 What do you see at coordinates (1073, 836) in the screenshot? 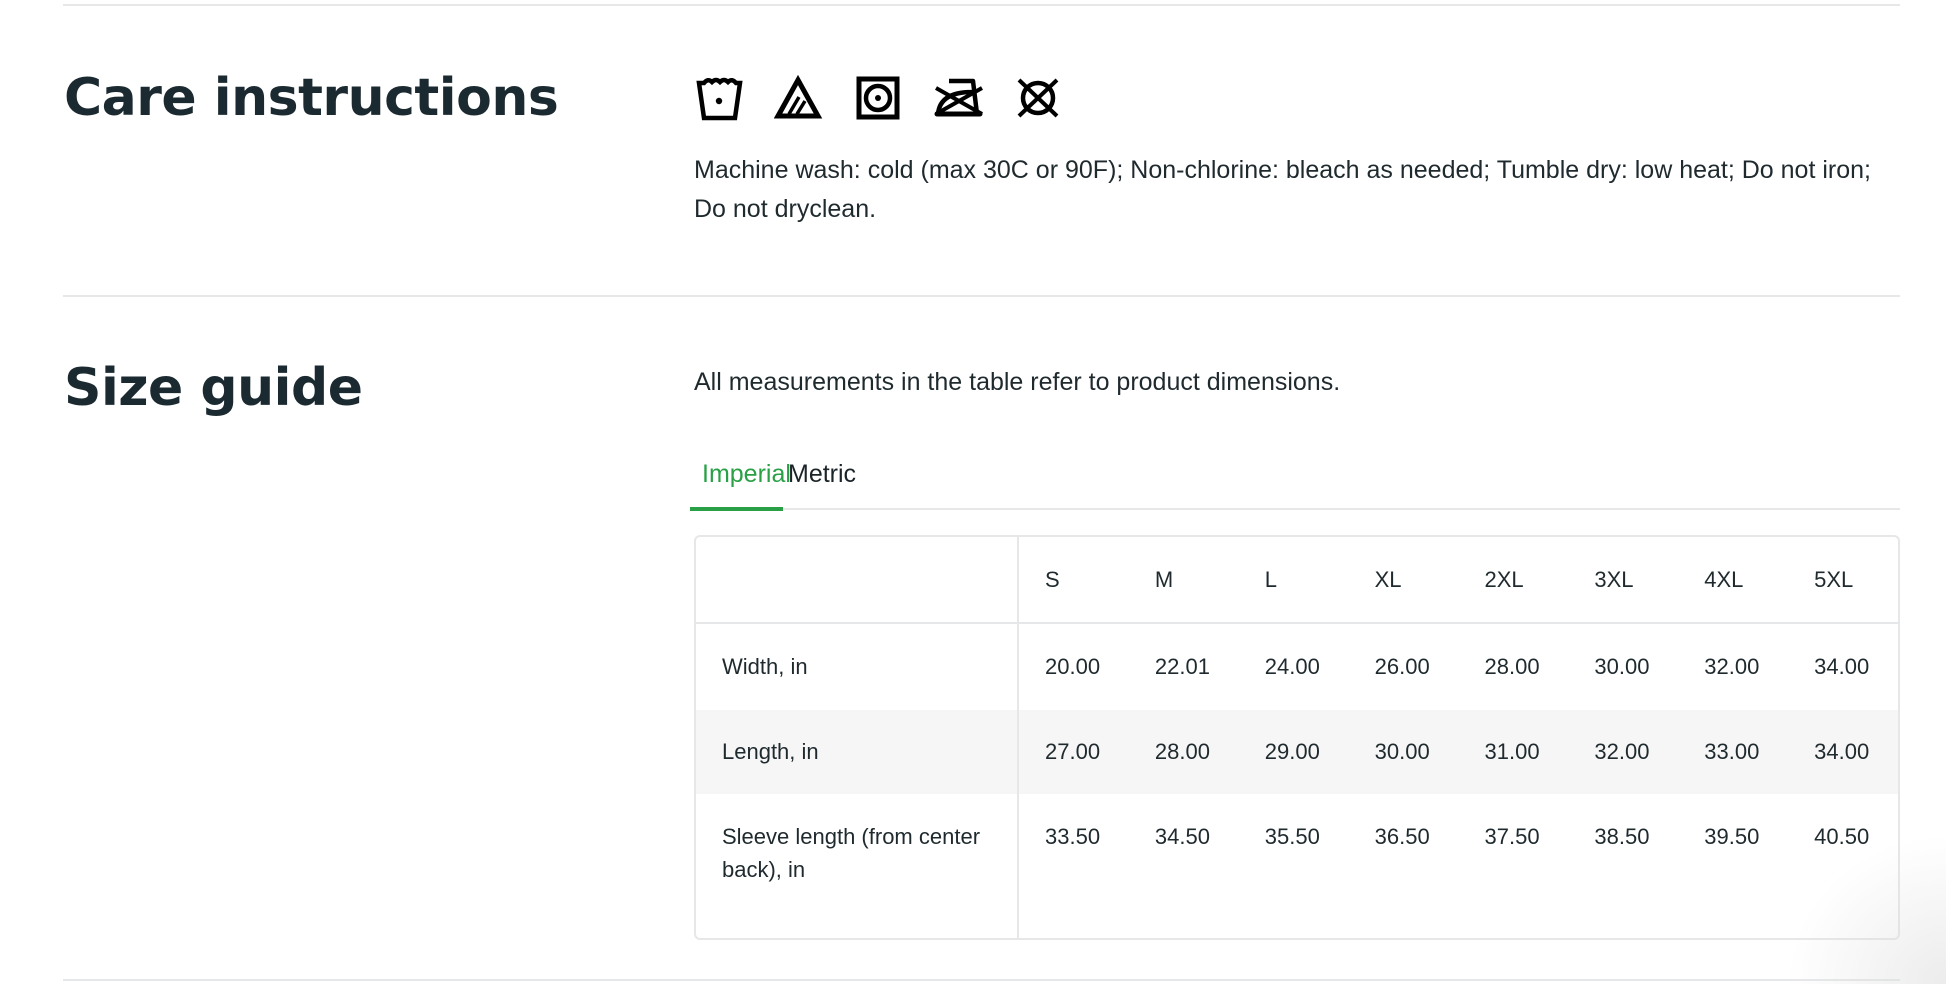
I see `table-cell: 33.50` at bounding box center [1073, 836].